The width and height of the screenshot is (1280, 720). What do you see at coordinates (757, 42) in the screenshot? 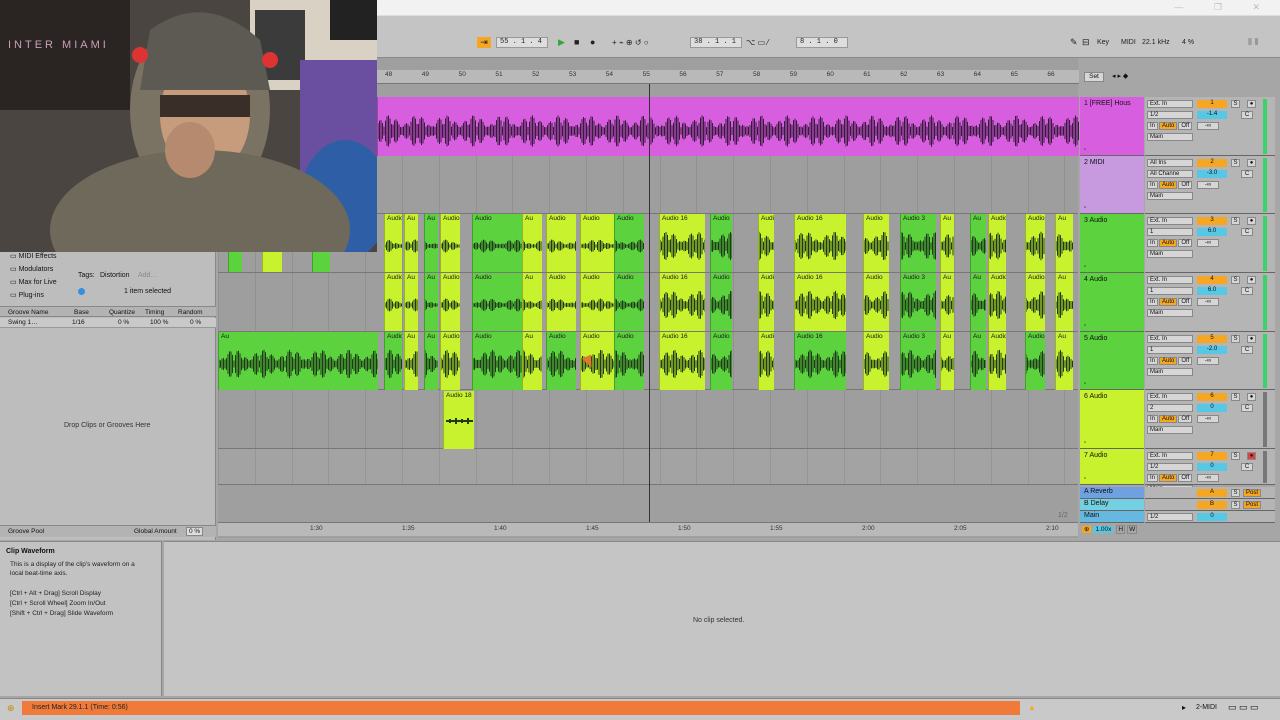
I see `draw-mode-icon: ⌥ ▭ ⁄` at bounding box center [757, 42].